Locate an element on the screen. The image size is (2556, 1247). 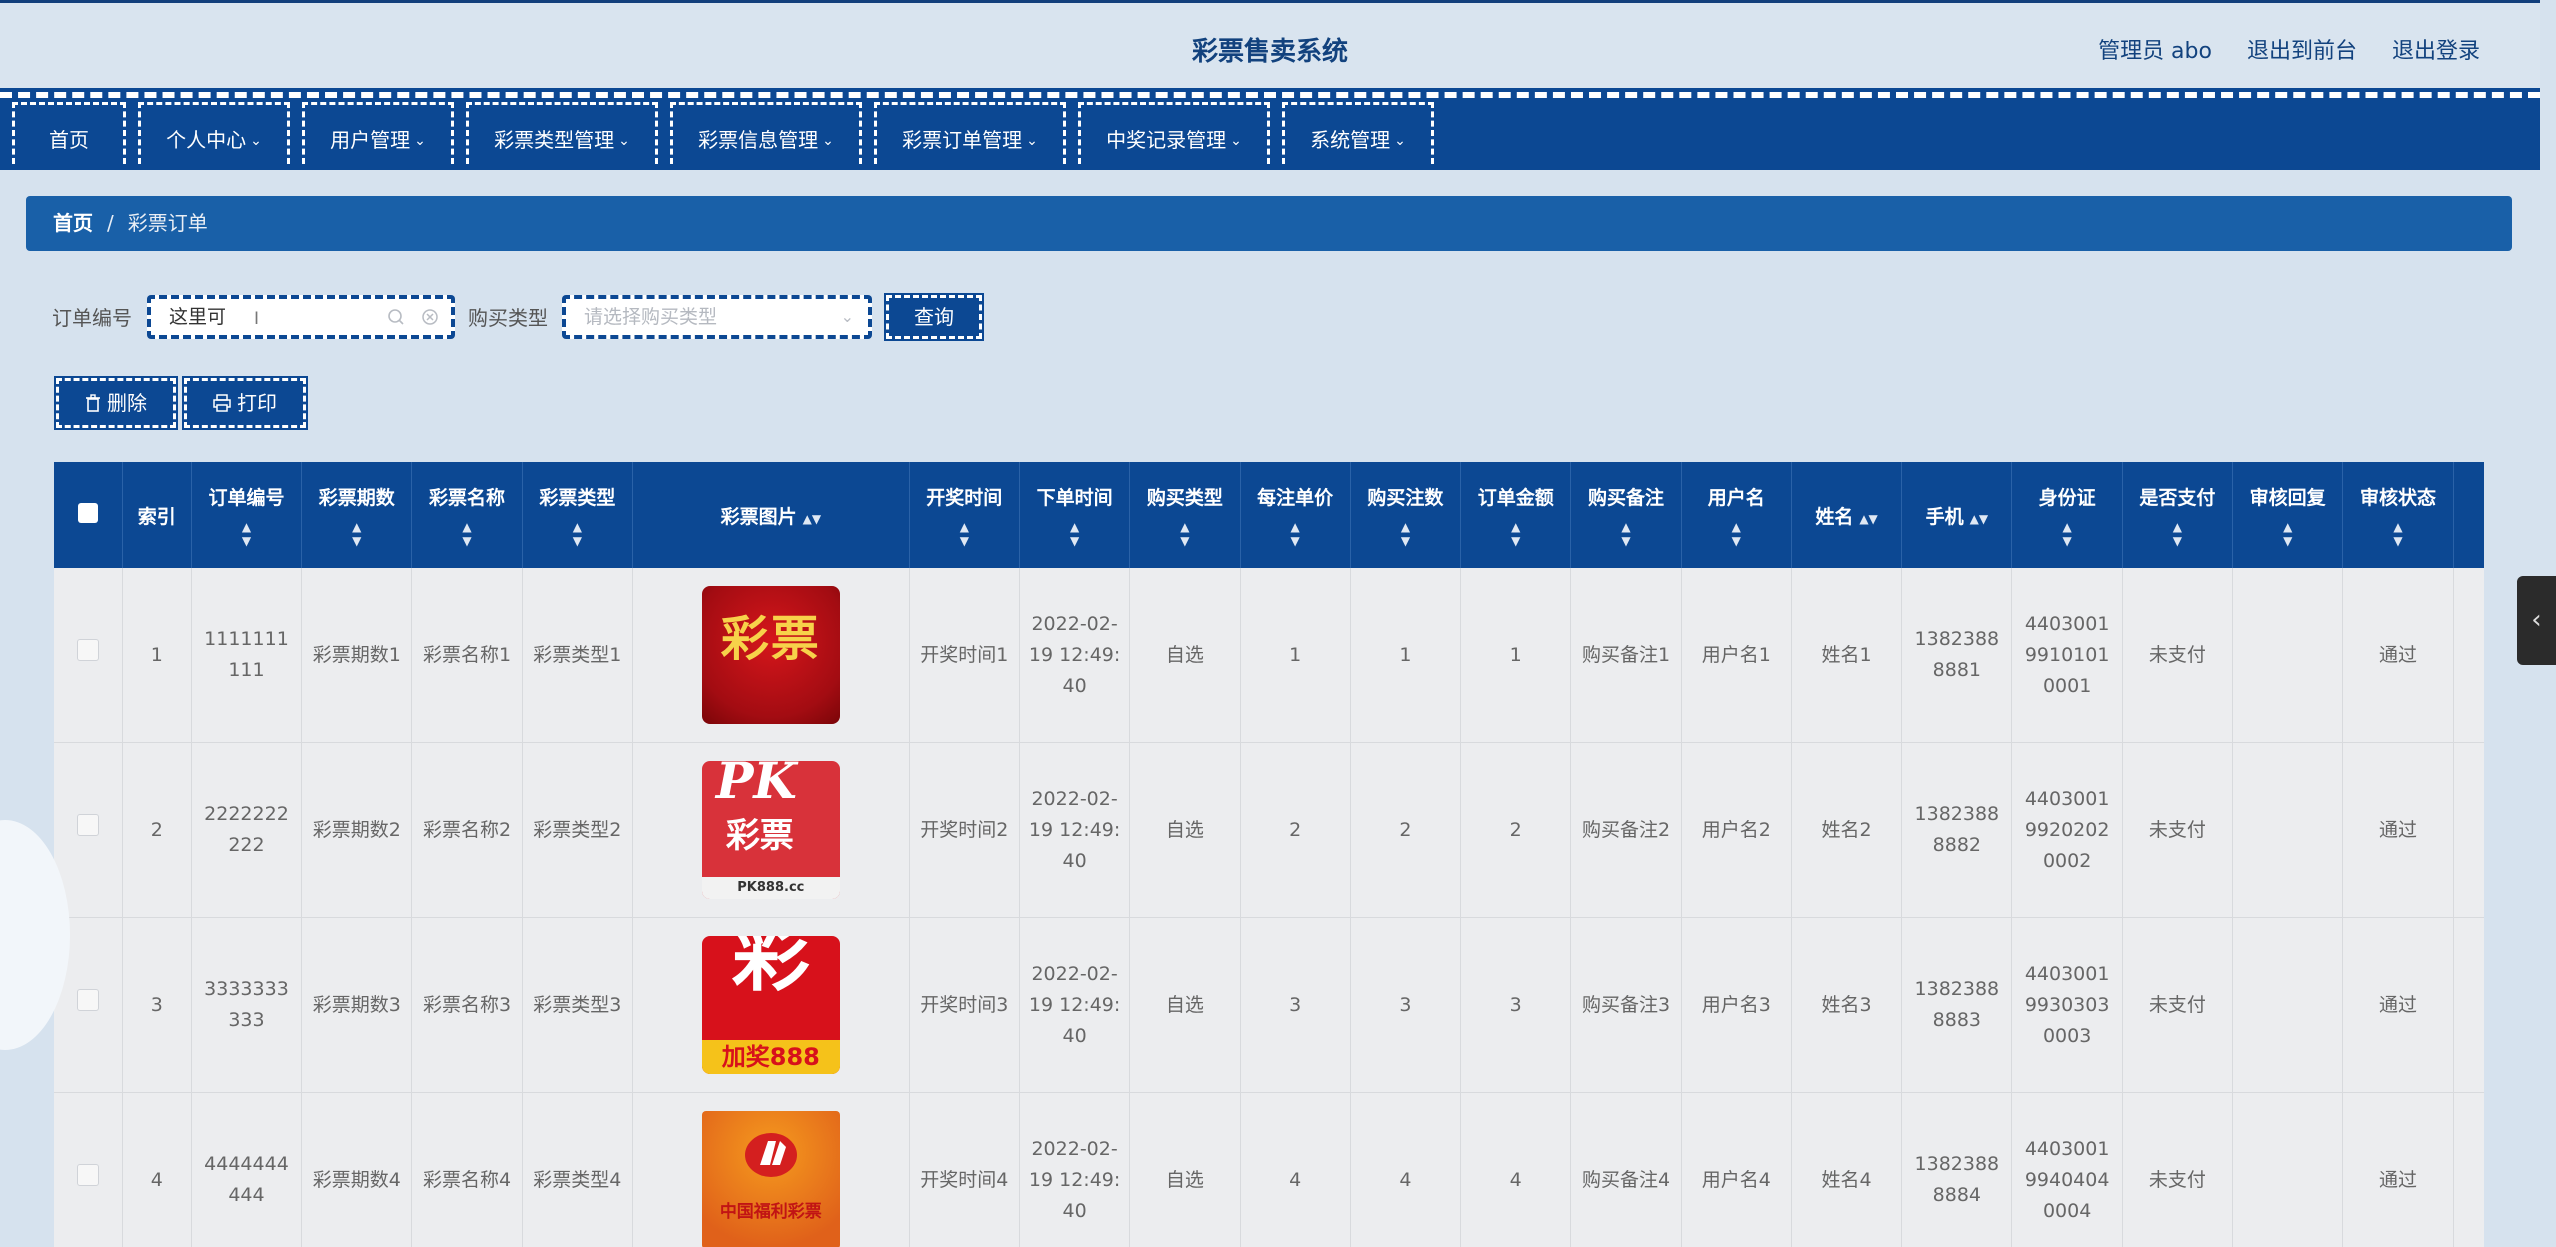
username-cell: 用户名1 is located at coordinates (1736, 655).